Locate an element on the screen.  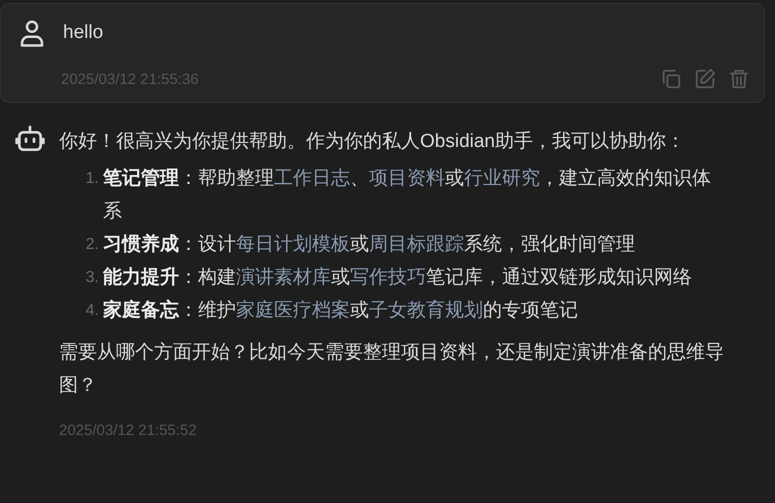
list-number: 1. is located at coordinates (91, 179).